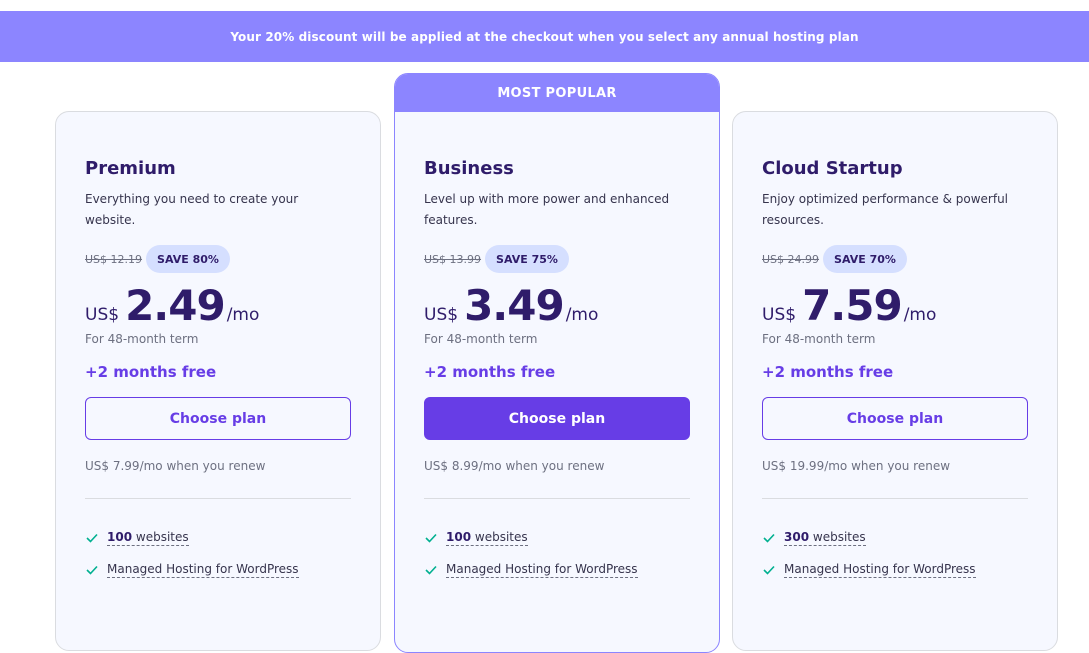  What do you see at coordinates (218, 418) in the screenshot?
I see `choose-plan-button-premium: Choose plan` at bounding box center [218, 418].